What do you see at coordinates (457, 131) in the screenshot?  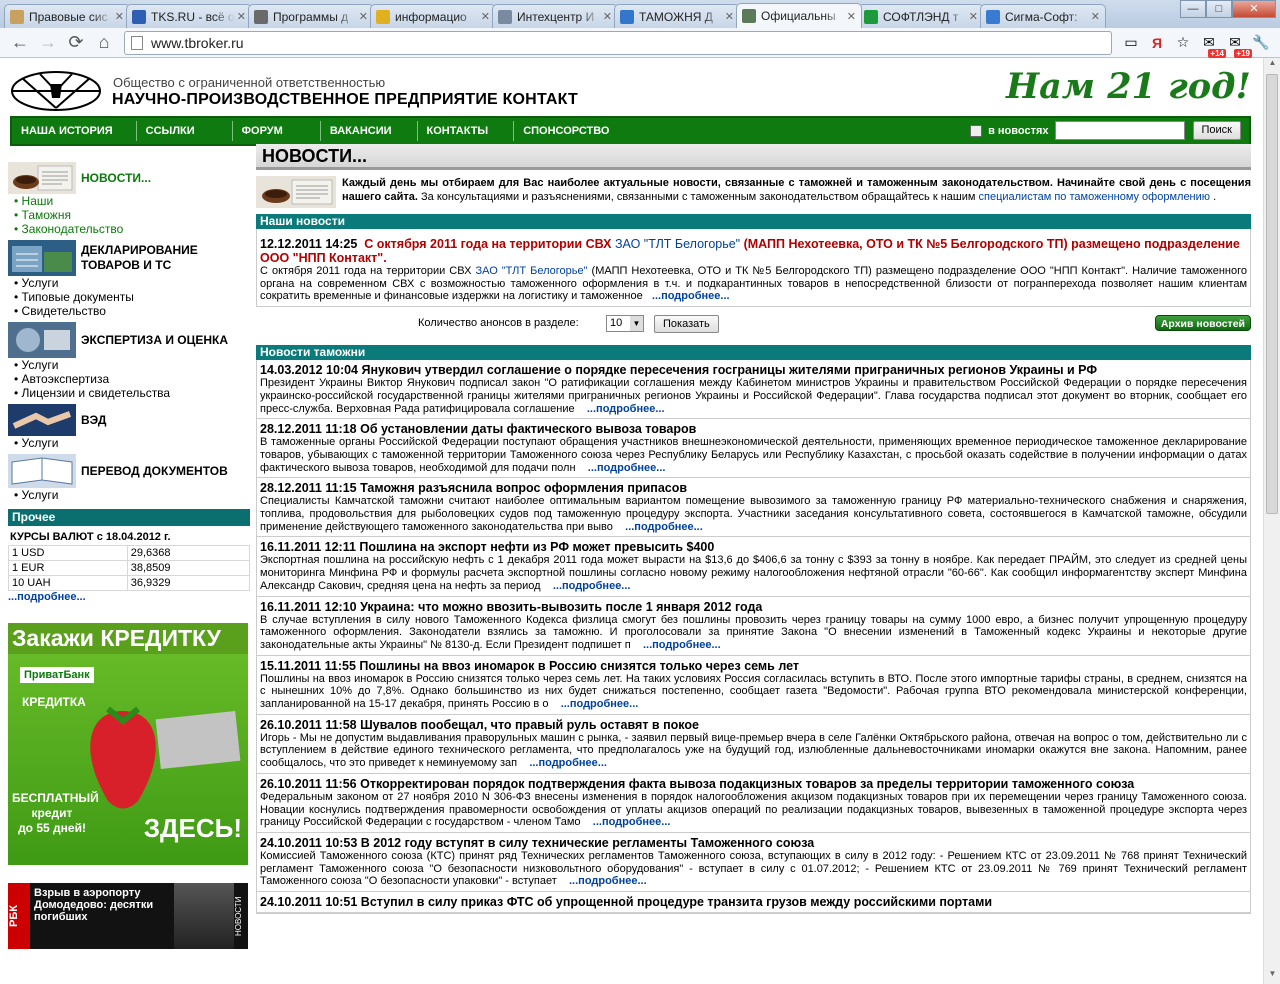 I see `menu-item-contacts: КОНТАКТЫ` at bounding box center [457, 131].